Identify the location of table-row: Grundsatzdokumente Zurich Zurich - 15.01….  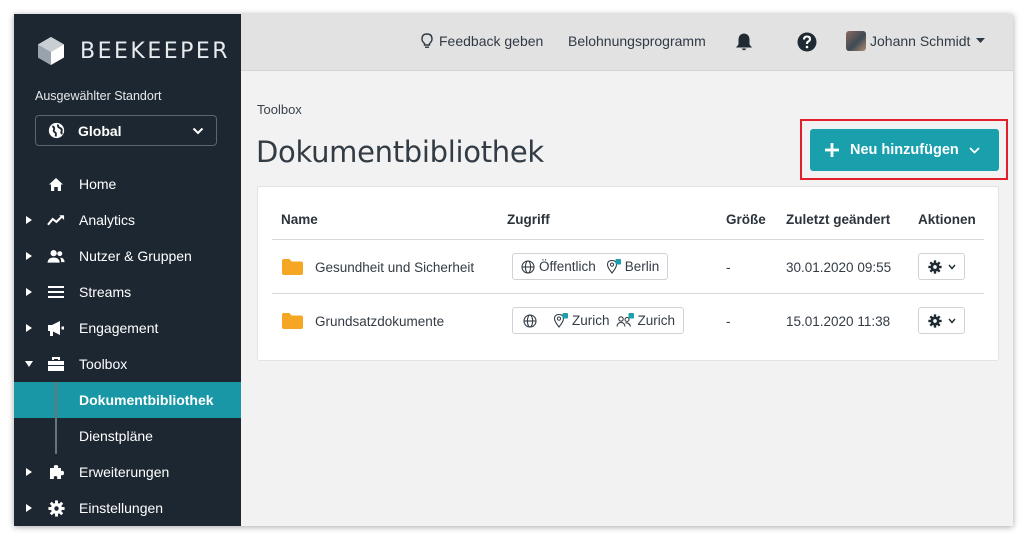
(628, 320).